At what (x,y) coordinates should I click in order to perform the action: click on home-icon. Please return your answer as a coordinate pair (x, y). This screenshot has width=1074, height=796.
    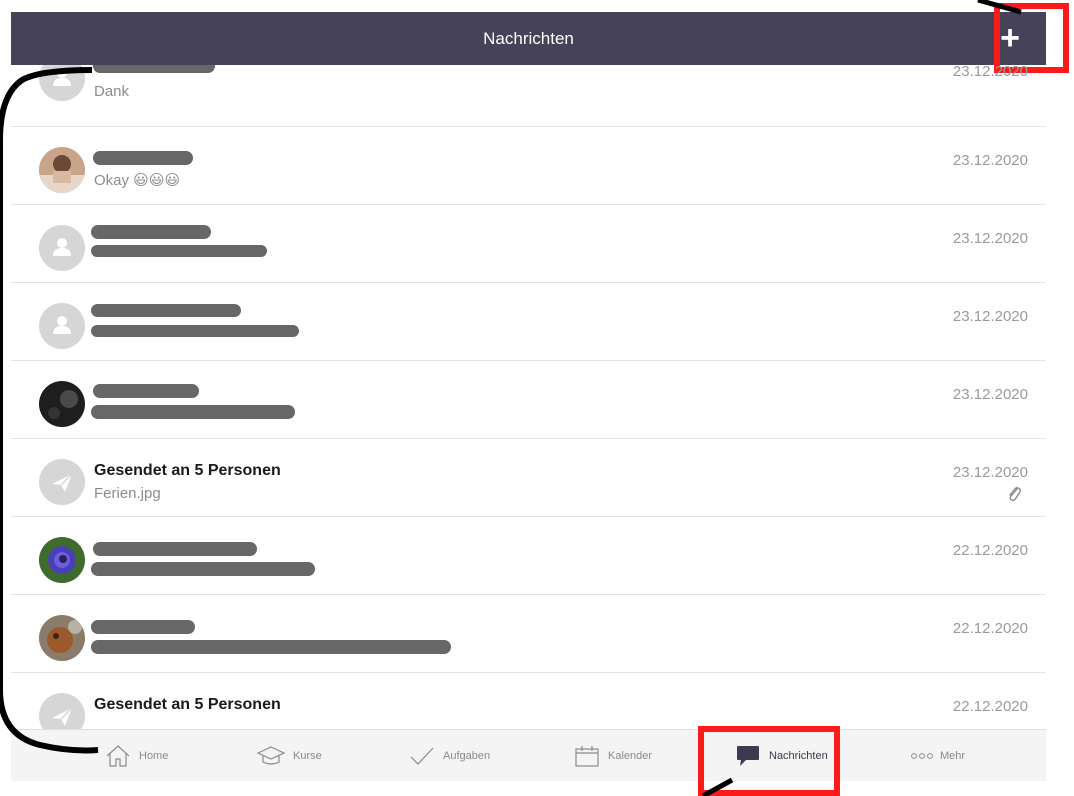
    Looking at the image, I should click on (118, 756).